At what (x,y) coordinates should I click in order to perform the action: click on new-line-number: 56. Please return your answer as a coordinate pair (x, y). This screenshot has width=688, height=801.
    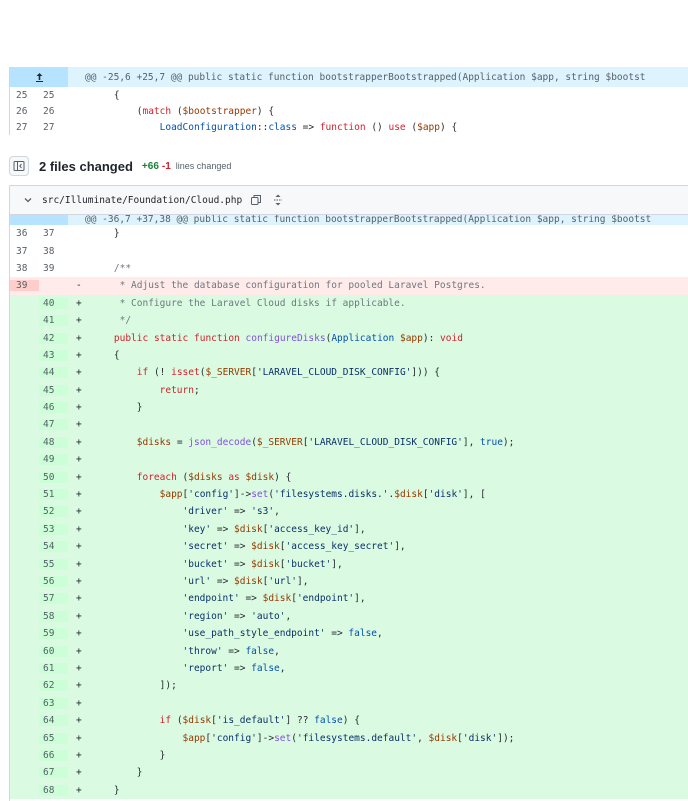
    Looking at the image, I should click on (53, 581).